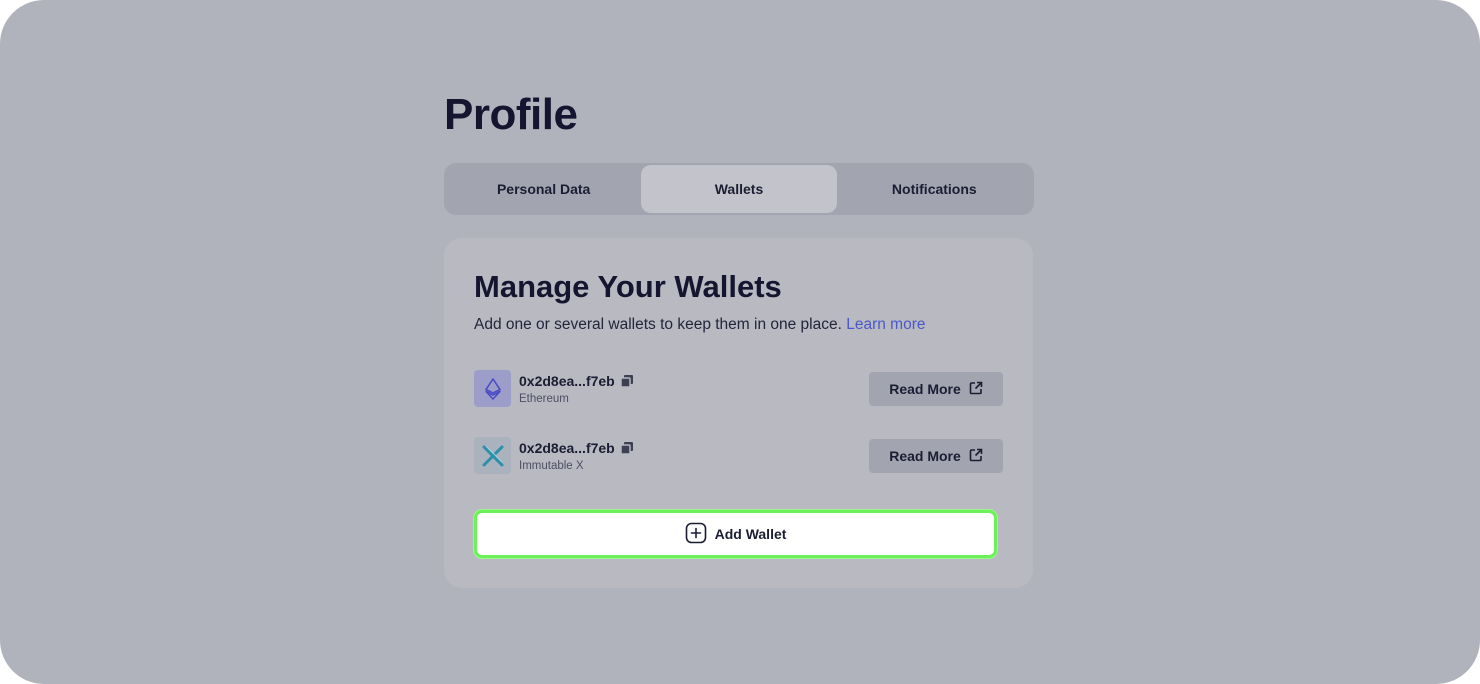  What do you see at coordinates (511, 114) in the screenshot?
I see `page-title: Profile` at bounding box center [511, 114].